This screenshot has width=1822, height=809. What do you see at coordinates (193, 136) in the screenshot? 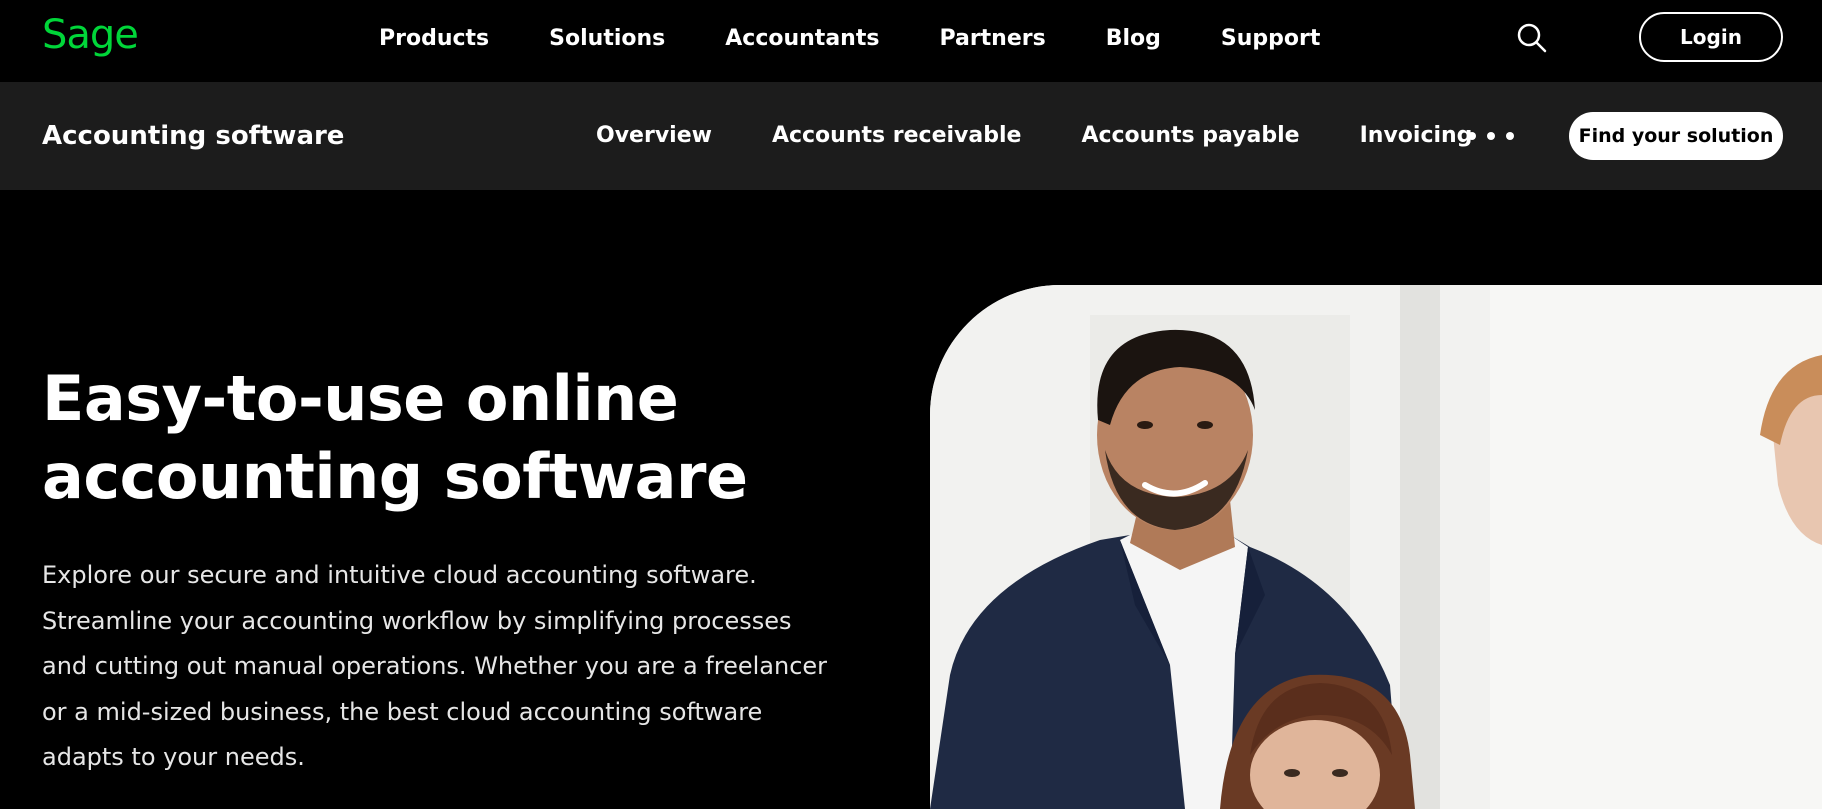
I see `section-title: Accounting software` at bounding box center [193, 136].